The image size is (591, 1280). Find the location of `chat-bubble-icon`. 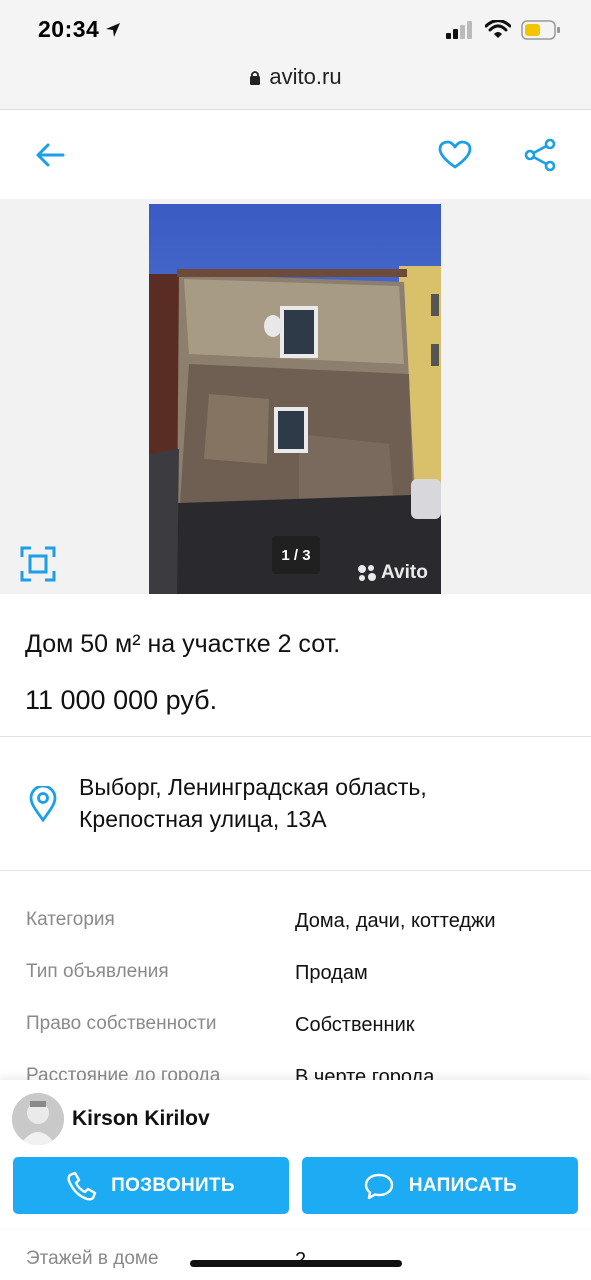

chat-bubble-icon is located at coordinates (379, 1186).